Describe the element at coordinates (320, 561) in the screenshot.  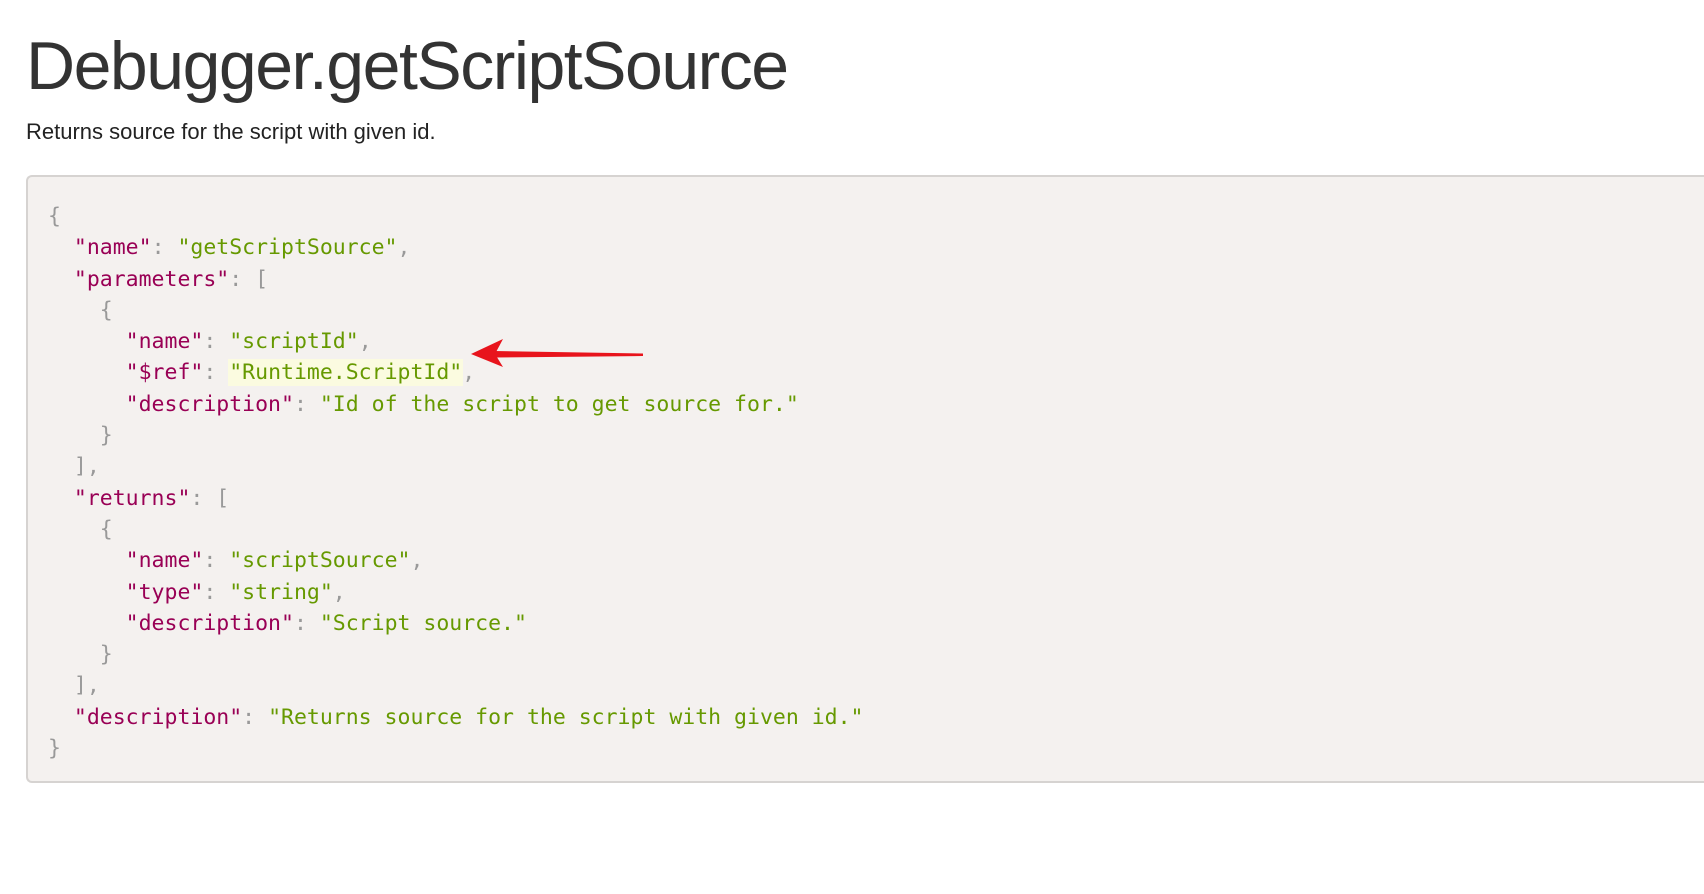
I see `json-string-value: "scriptSource"` at that location.